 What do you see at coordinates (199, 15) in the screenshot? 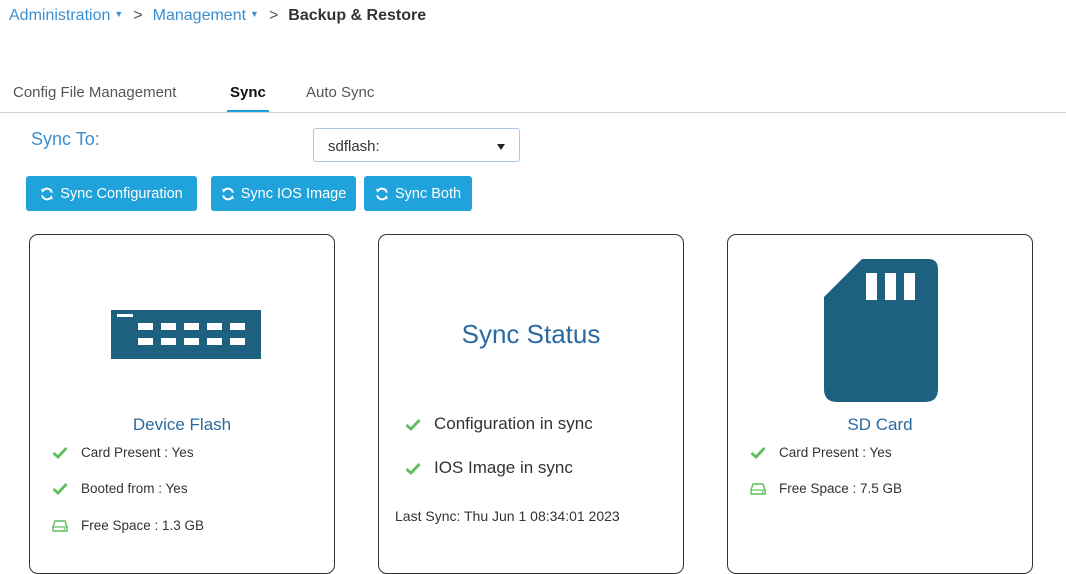
I see `breadcrumb-management-label: Management` at bounding box center [199, 15].